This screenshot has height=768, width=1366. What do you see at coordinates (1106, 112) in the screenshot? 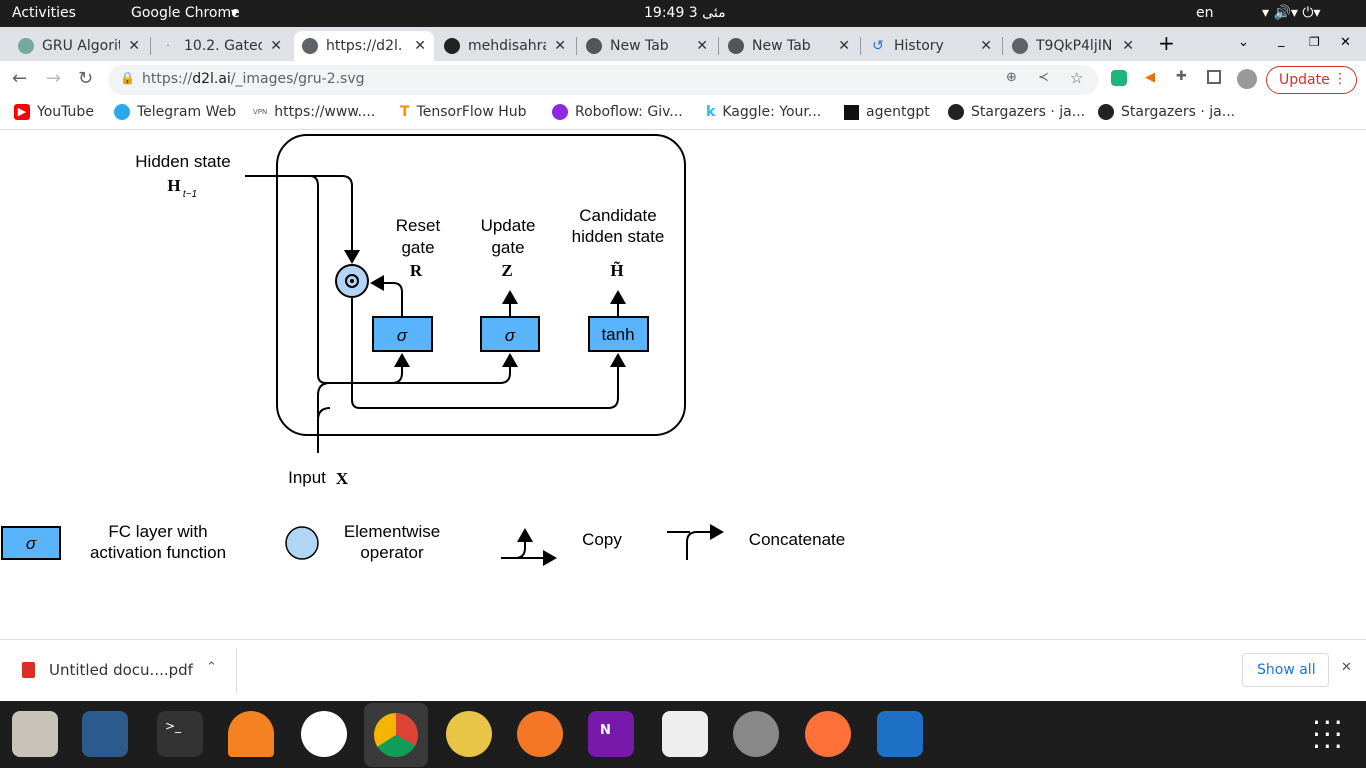
I see `github-icon` at bounding box center [1106, 112].